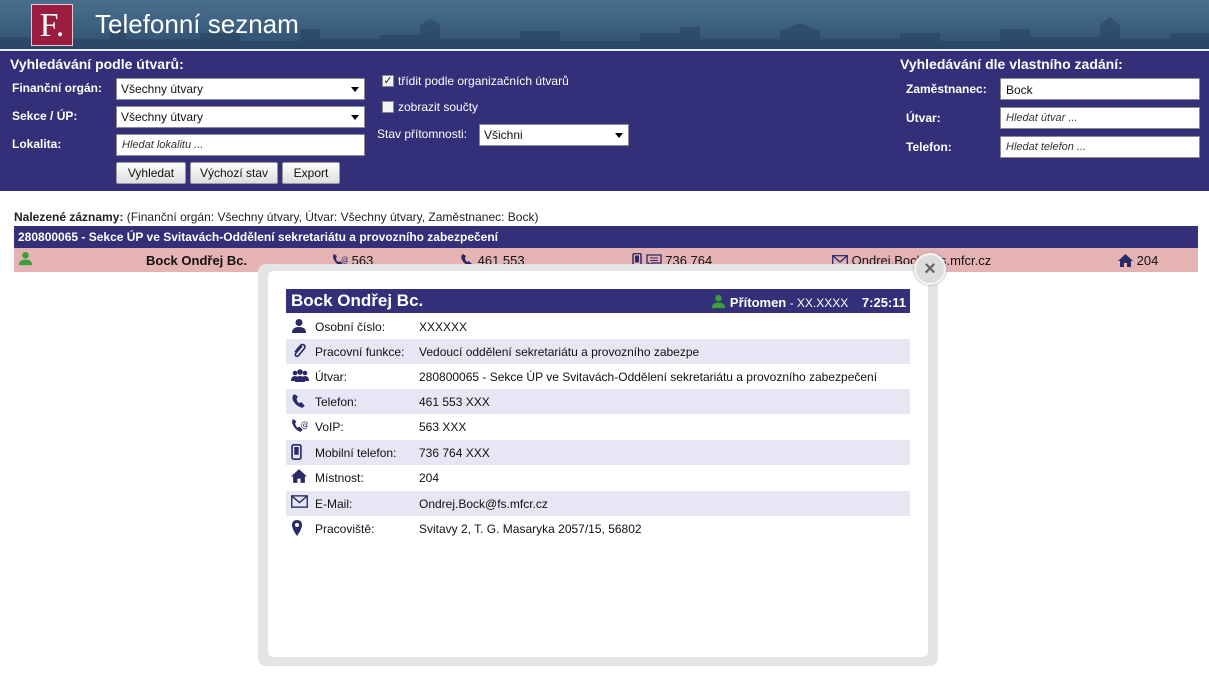 The image size is (1209, 673). Describe the element at coordinates (296, 453) in the screenshot. I see `mobile-icon` at that location.